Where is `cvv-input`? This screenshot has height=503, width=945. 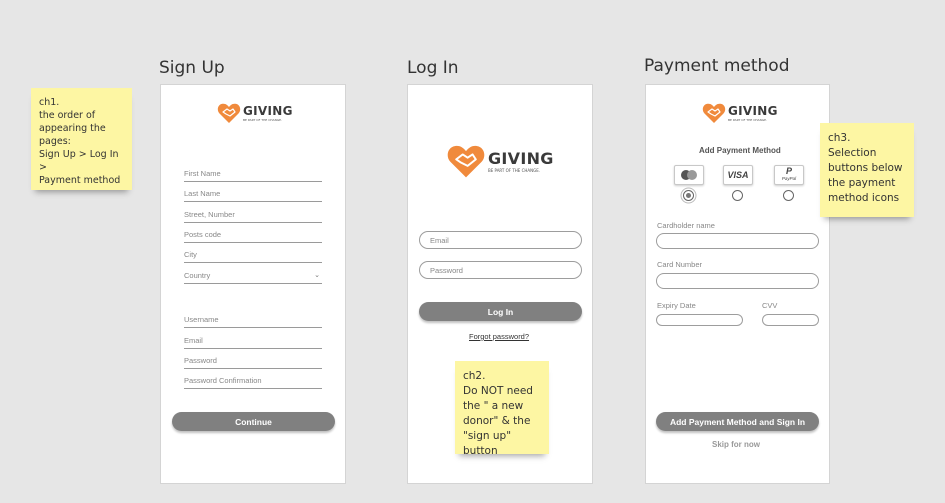 cvv-input is located at coordinates (790, 320).